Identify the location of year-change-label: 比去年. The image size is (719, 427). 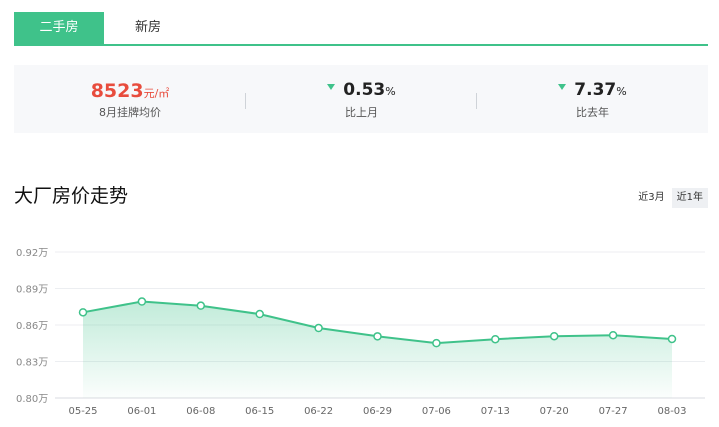
(592, 112).